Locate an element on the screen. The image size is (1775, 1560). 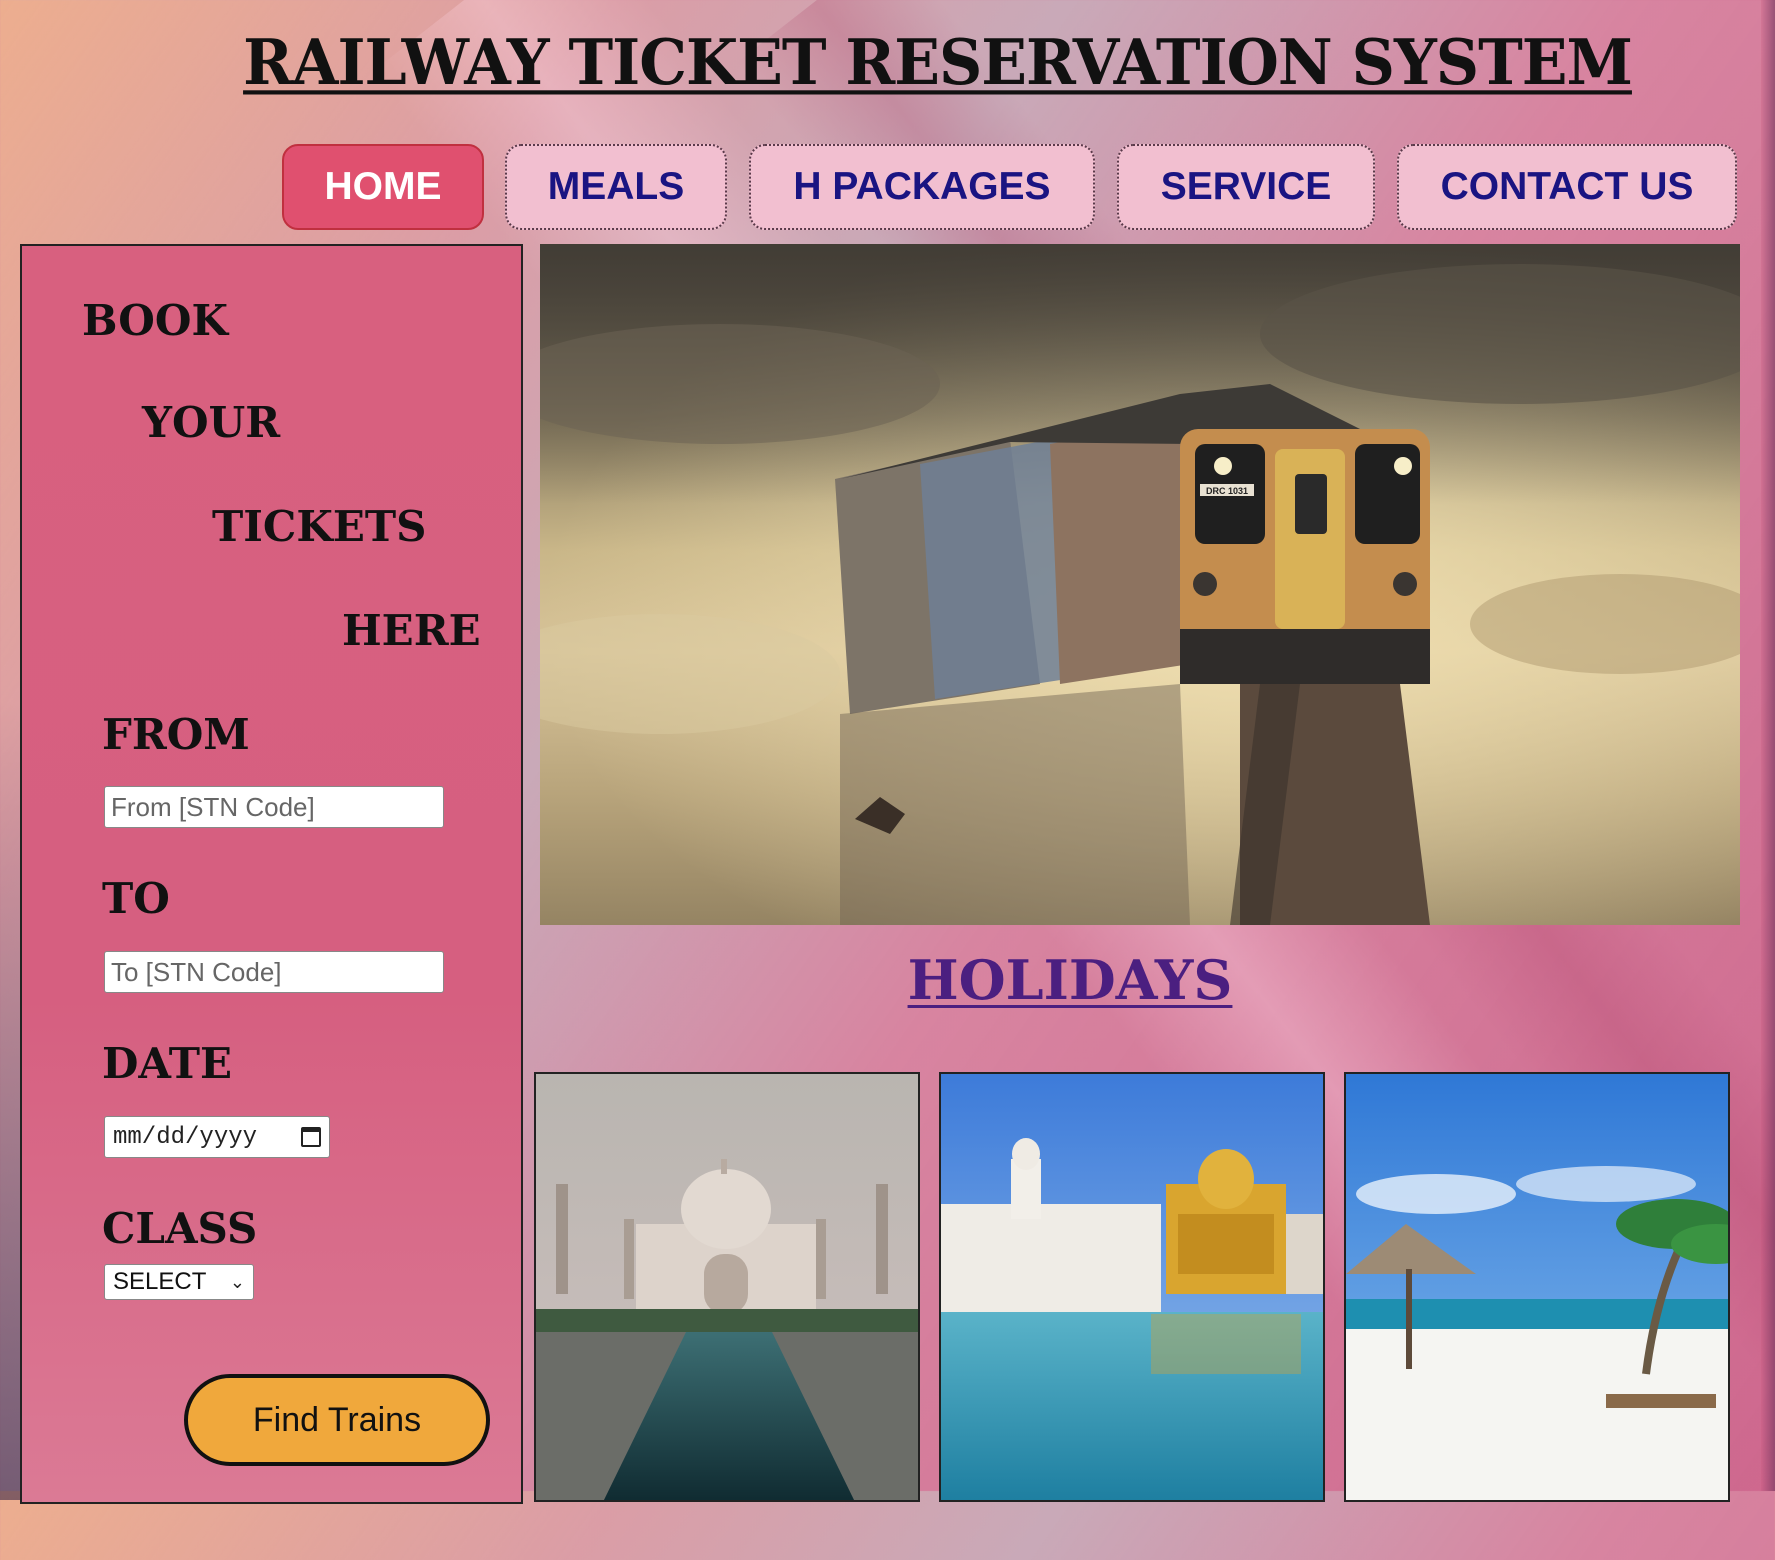
class-label: CLASS is located at coordinates (180, 1228).